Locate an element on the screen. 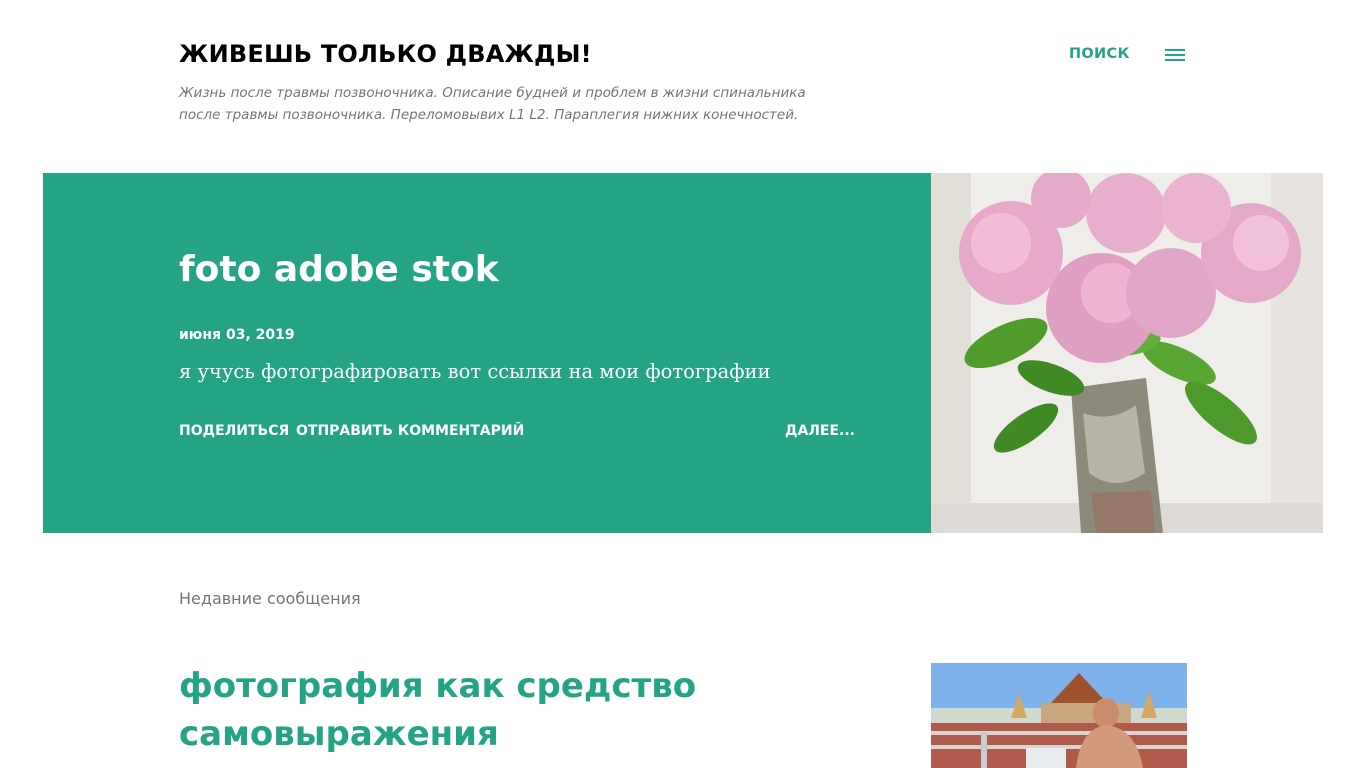 The image size is (1366, 768). recent-post-title: фотография как средство самовыражения is located at coordinates (459, 710).